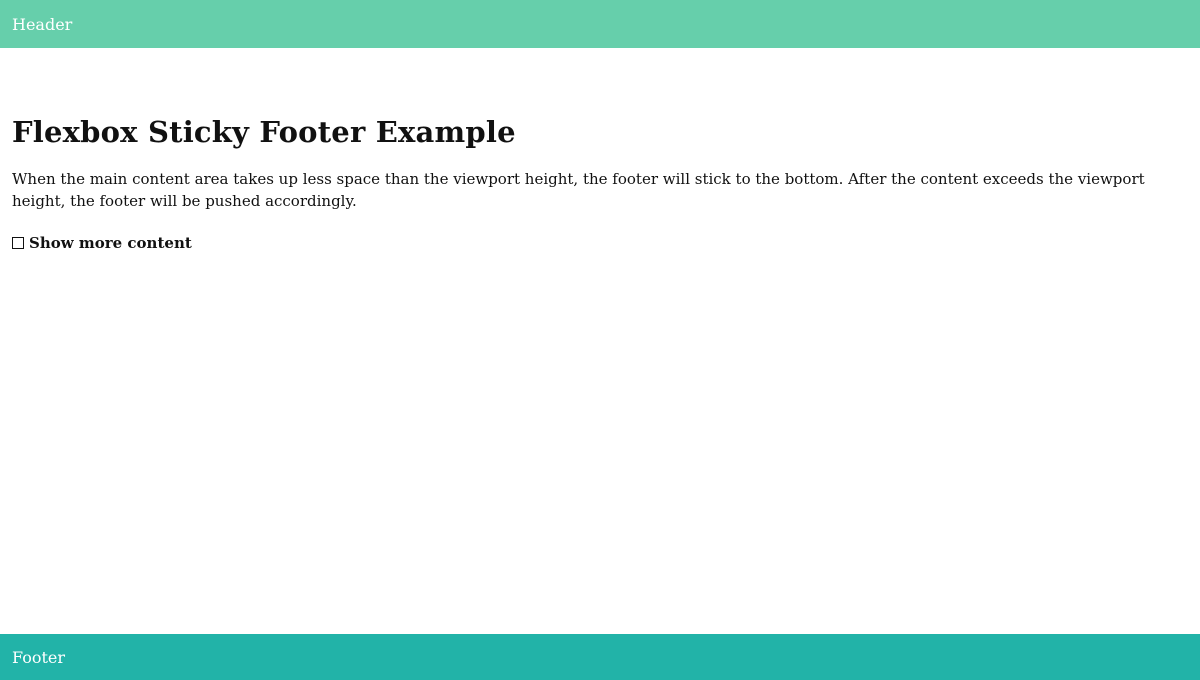  Describe the element at coordinates (42, 24) in the screenshot. I see `header-label: Header` at that location.